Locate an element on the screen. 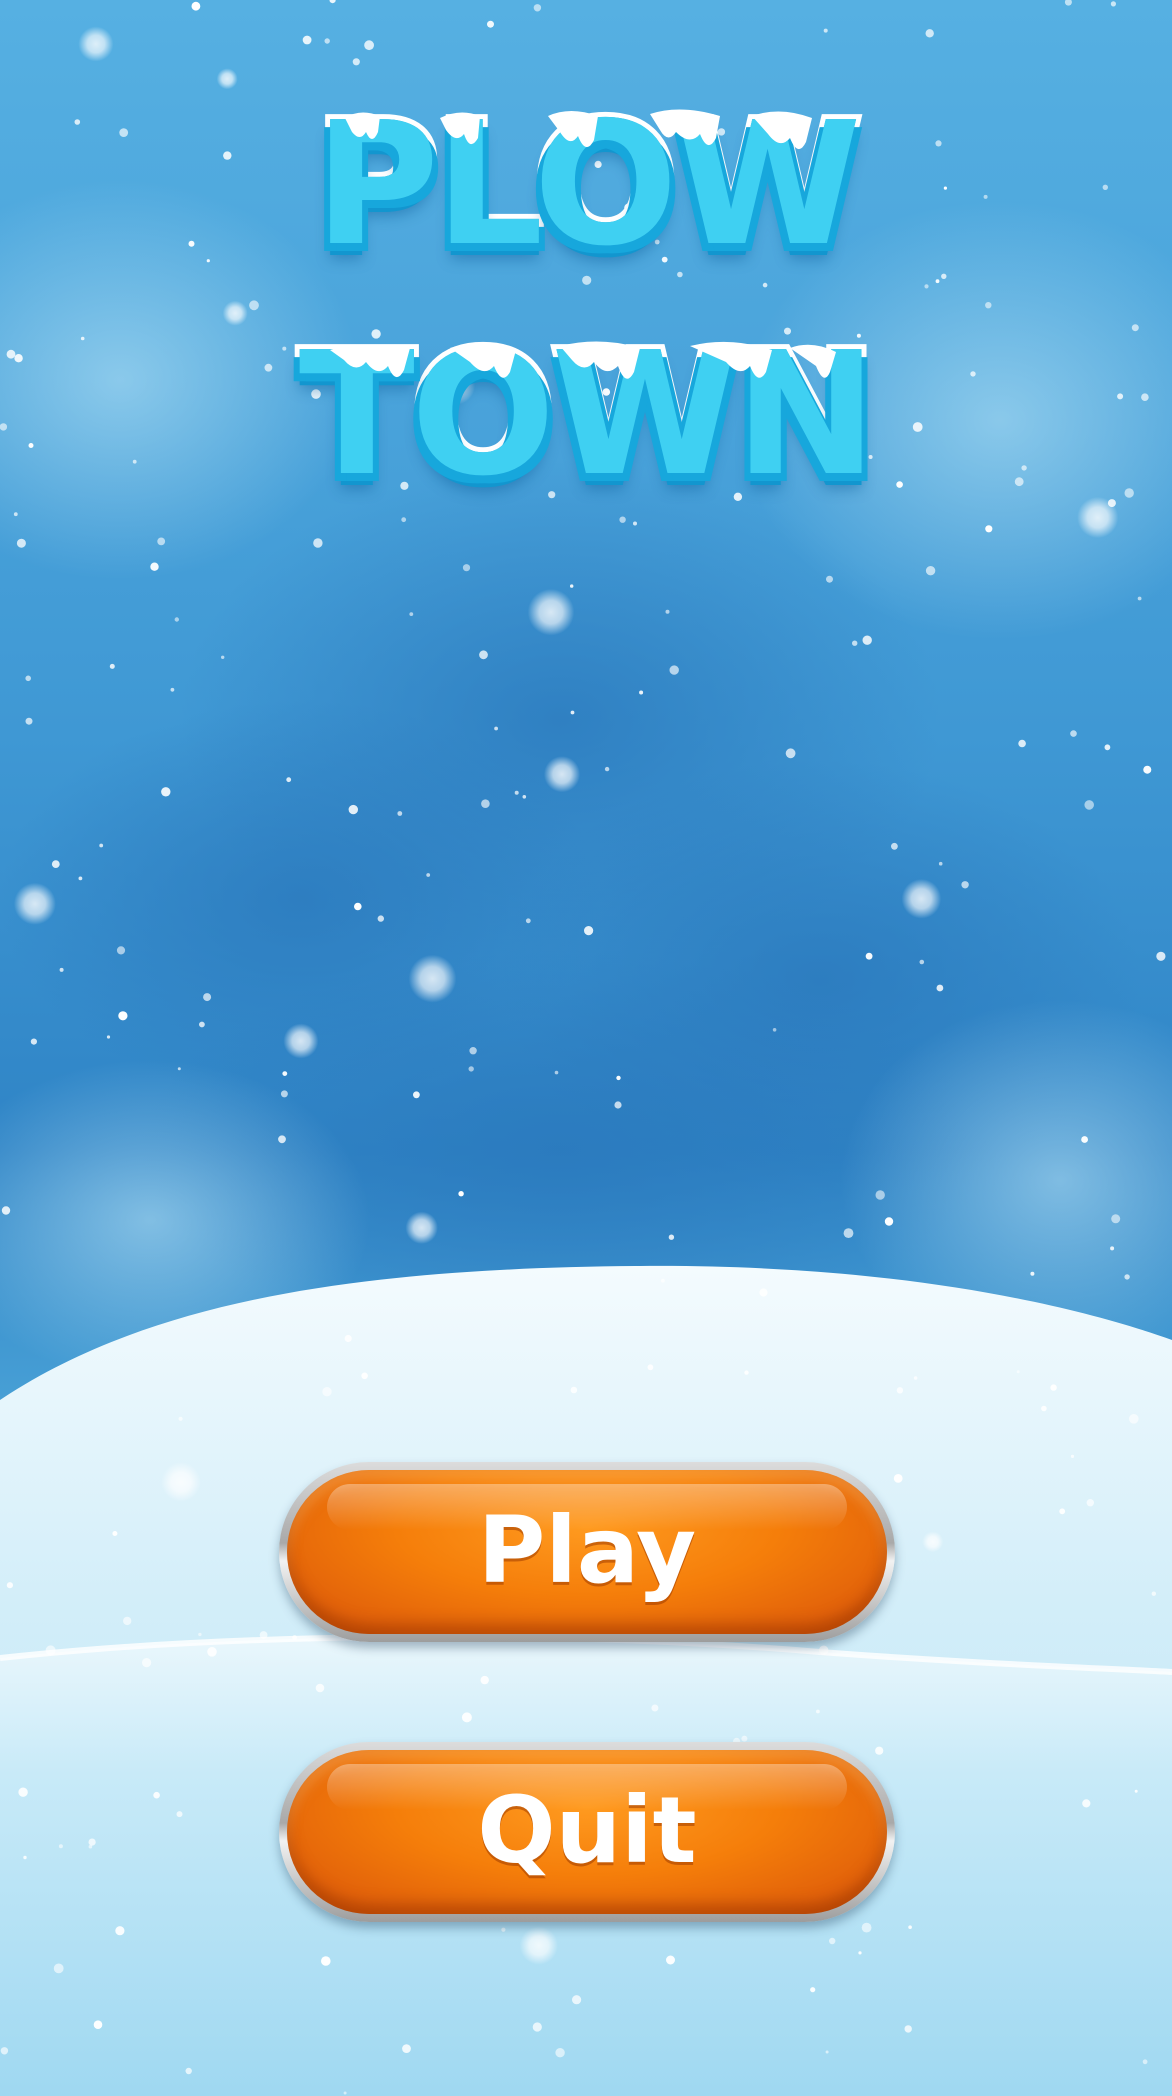 This screenshot has width=1172, height=2096. quit-button-label: Quit is located at coordinates (587, 1830).